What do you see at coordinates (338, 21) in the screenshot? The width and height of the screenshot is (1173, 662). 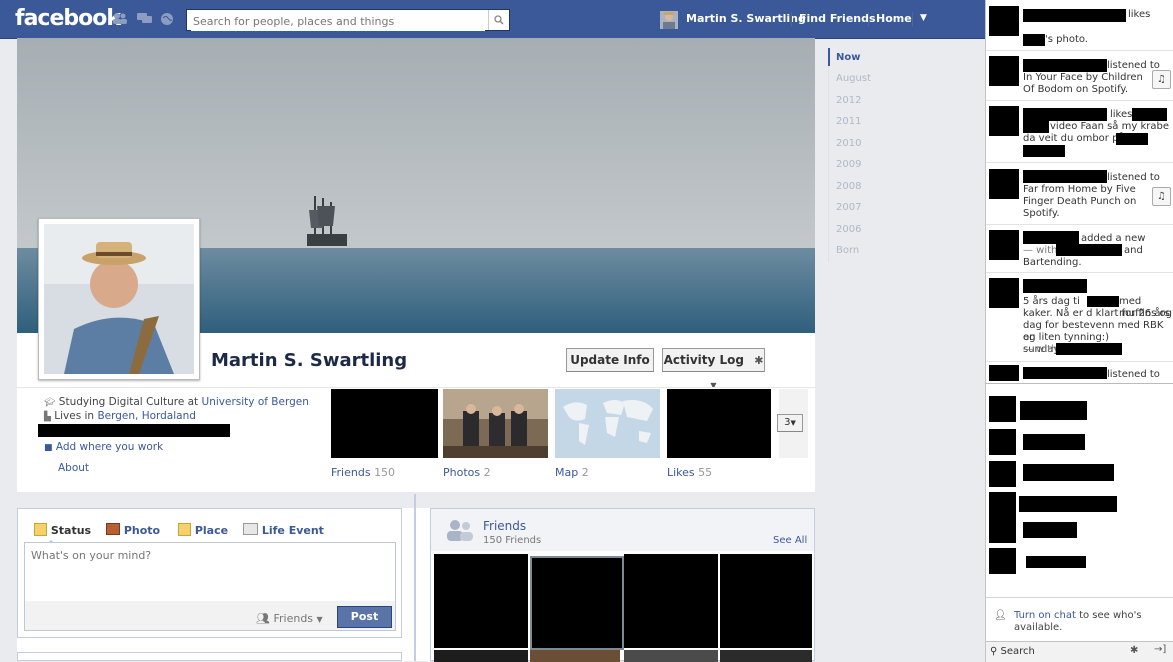 I see `search-input` at bounding box center [338, 21].